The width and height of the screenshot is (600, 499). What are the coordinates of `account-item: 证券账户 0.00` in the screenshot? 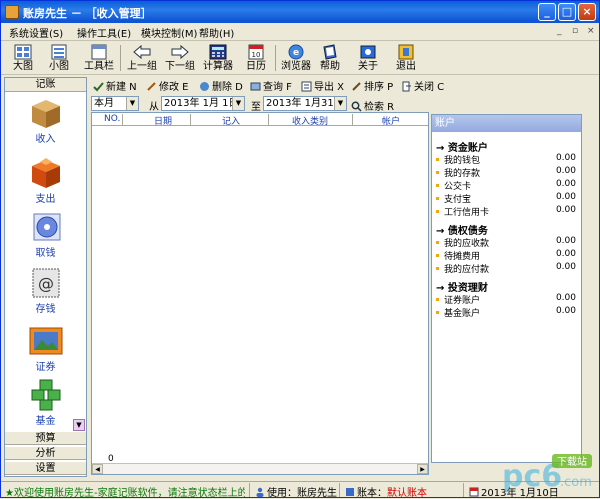 It's located at (506, 299).